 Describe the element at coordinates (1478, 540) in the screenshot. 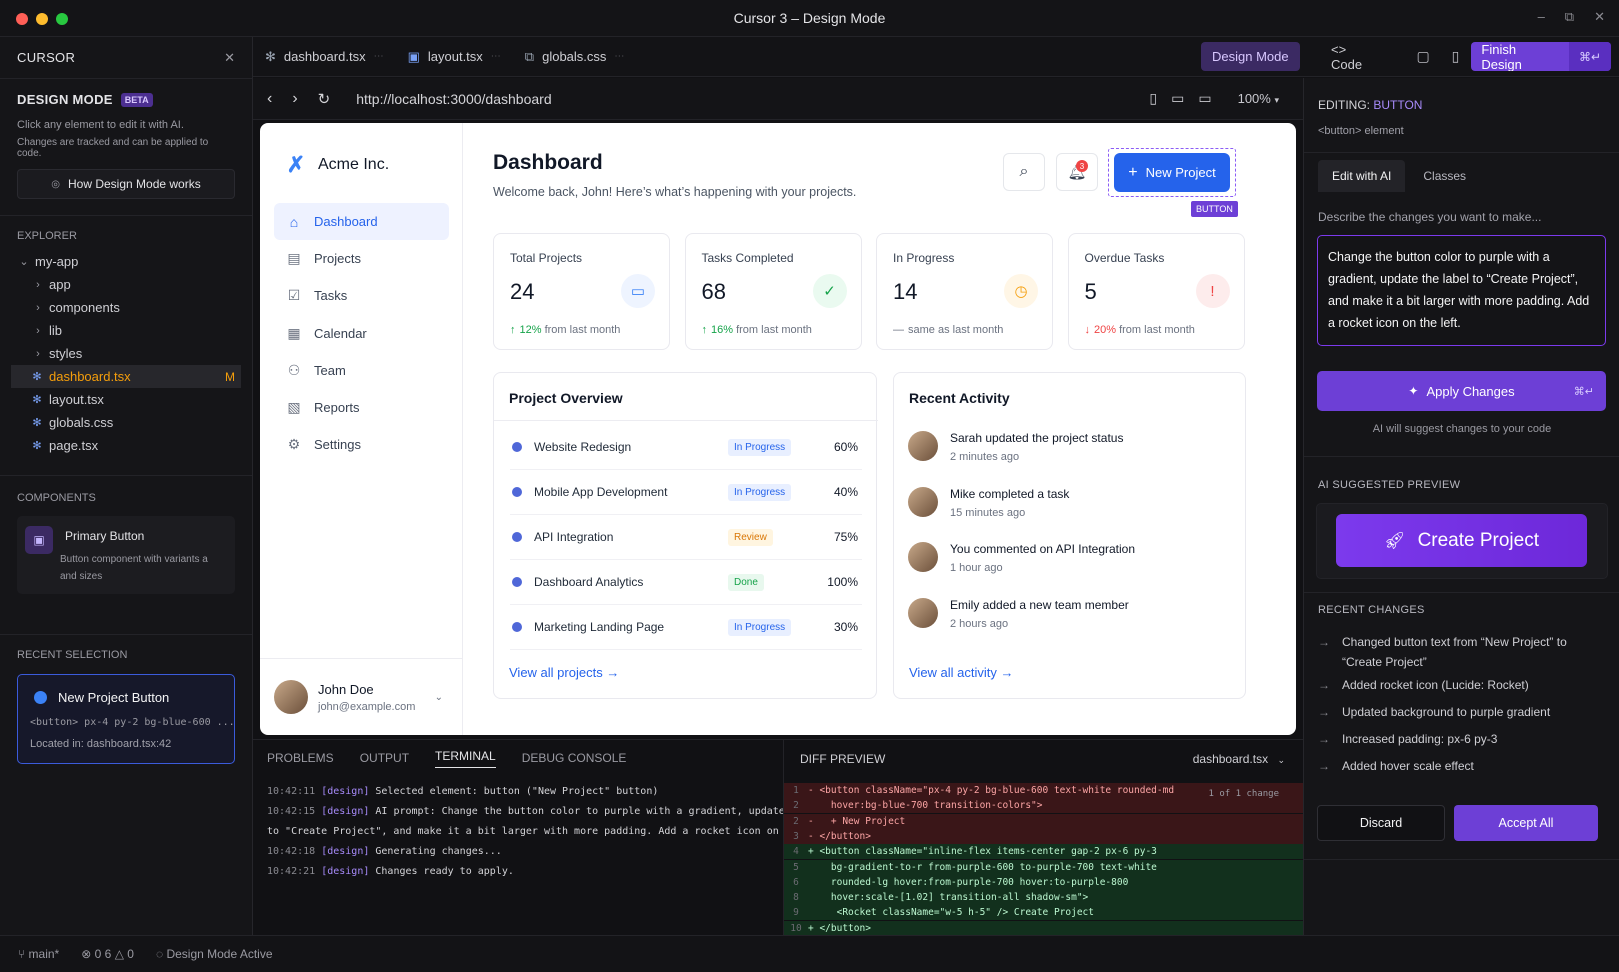

I see `create-project-label: Create Project` at that location.